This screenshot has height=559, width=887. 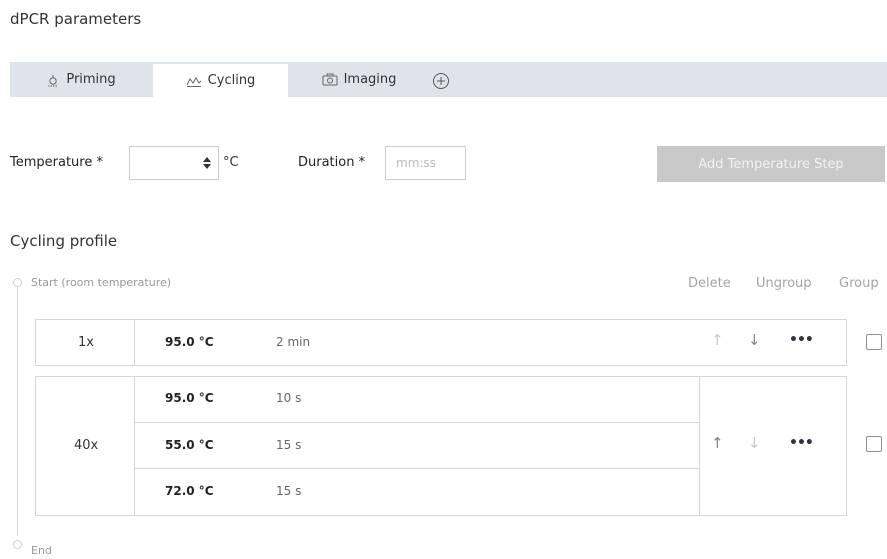 What do you see at coordinates (17, 544) in the screenshot?
I see `end-node-icon` at bounding box center [17, 544].